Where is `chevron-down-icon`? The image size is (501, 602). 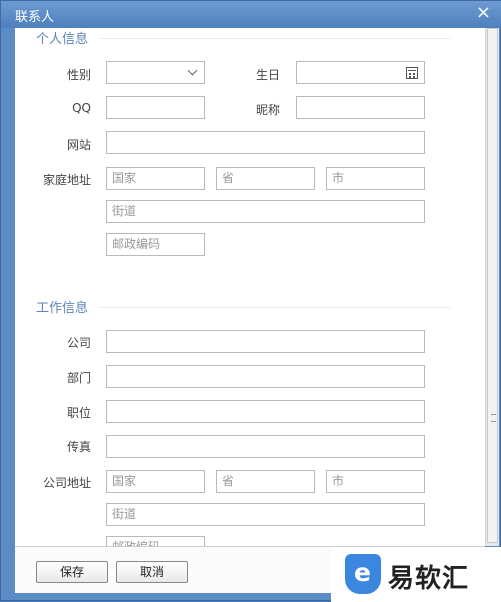 chevron-down-icon is located at coordinates (192, 70).